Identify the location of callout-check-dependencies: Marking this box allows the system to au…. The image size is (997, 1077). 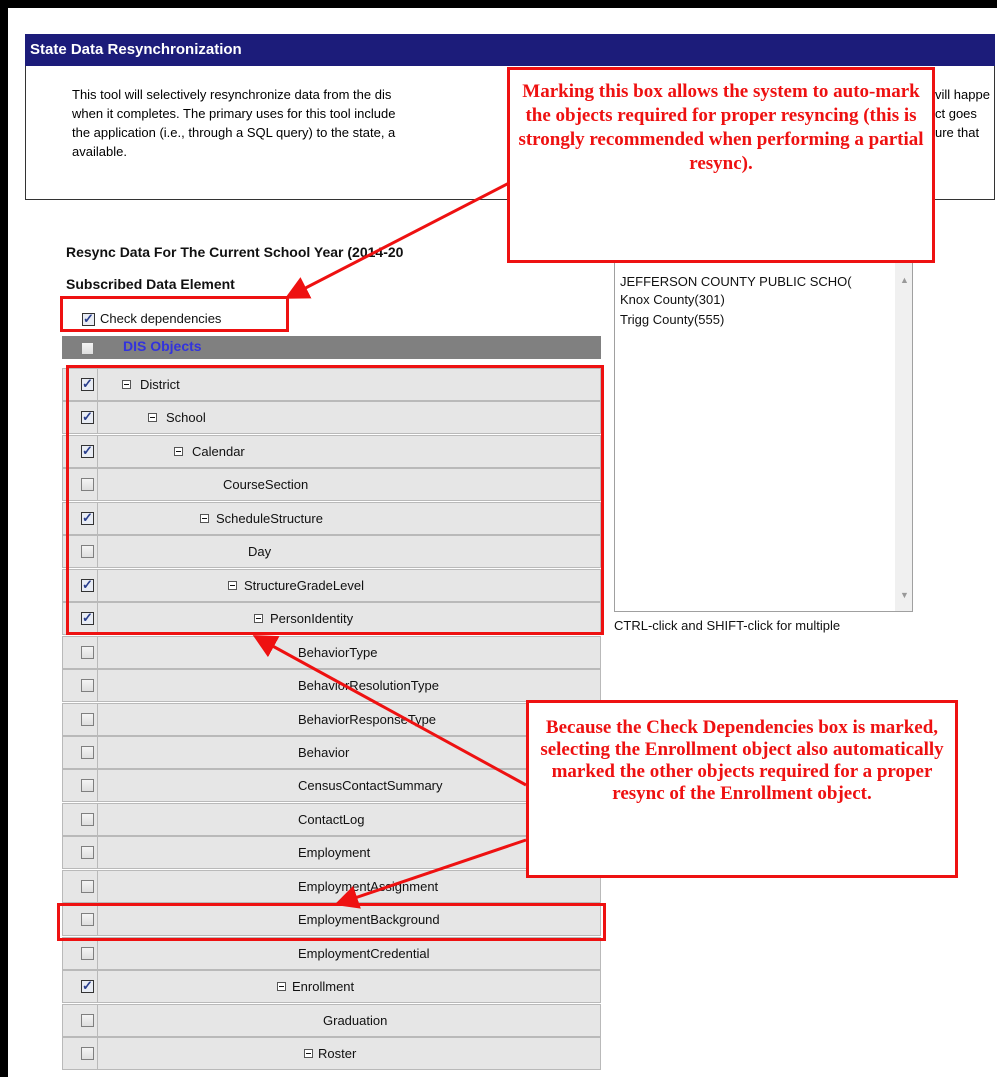
(721, 165).